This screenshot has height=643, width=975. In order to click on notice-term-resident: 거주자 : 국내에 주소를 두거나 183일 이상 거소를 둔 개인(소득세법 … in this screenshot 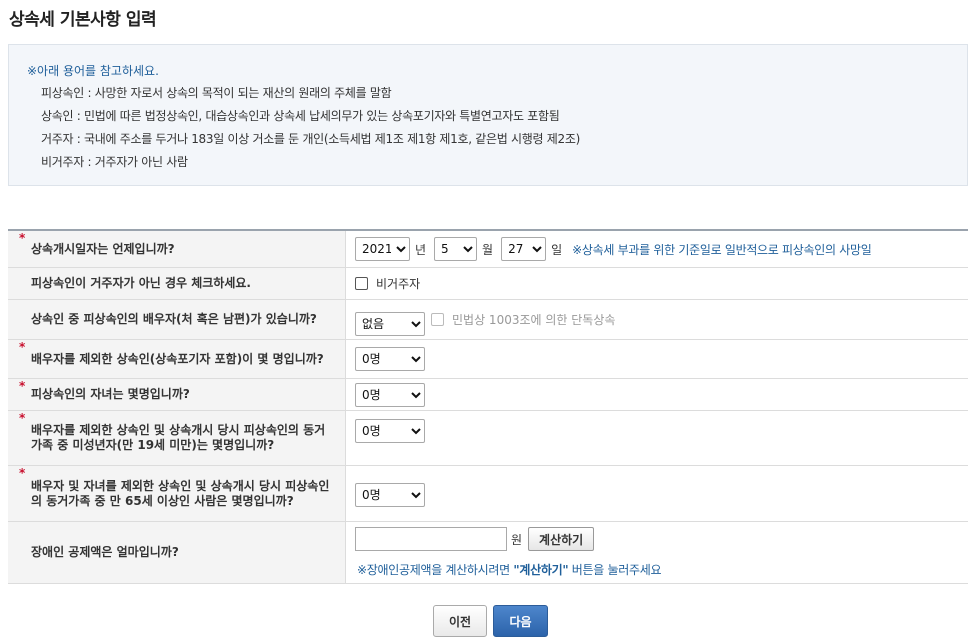, I will do `click(310, 139)`.